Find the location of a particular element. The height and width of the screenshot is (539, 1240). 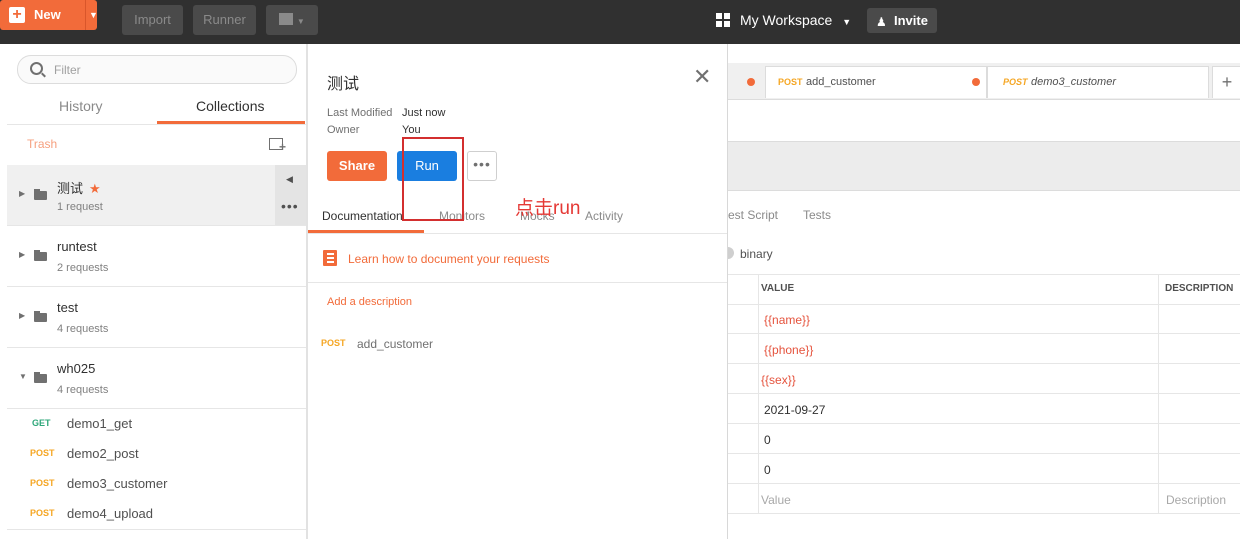

tab-pre-request-script: est Script is located at coordinates (753, 215).